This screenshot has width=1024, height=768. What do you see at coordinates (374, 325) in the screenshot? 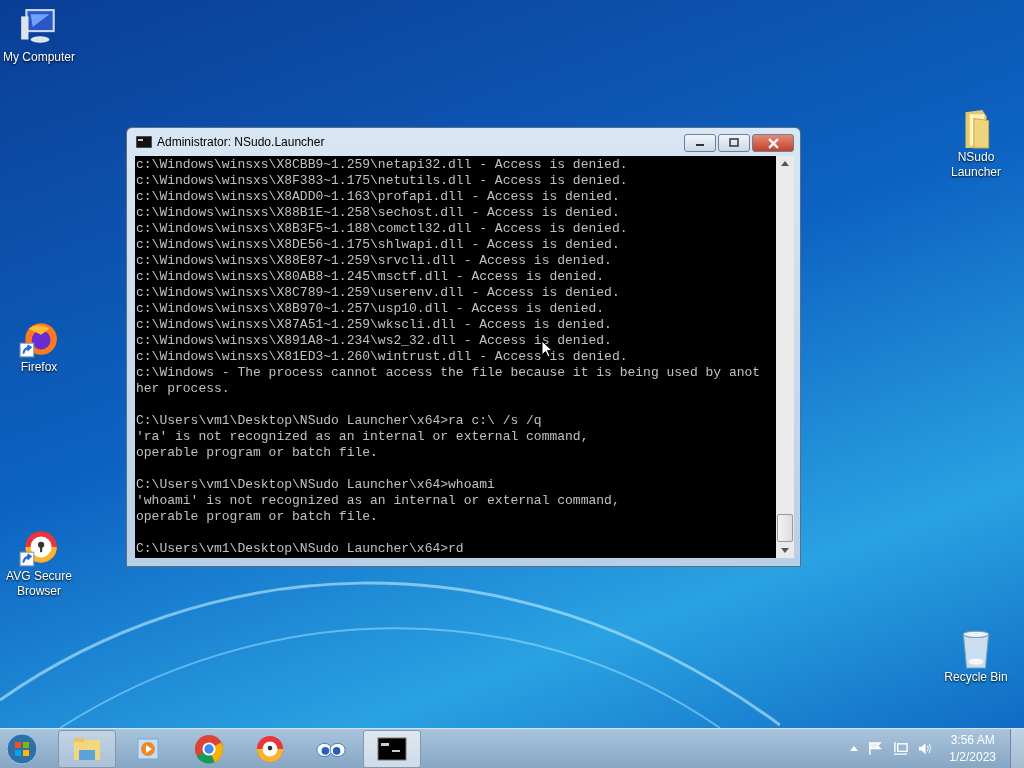
I see `console-line: c:\Windows\winsxs\X87A51~1.259\wkscli.dll - Access is denied.` at bounding box center [374, 325].